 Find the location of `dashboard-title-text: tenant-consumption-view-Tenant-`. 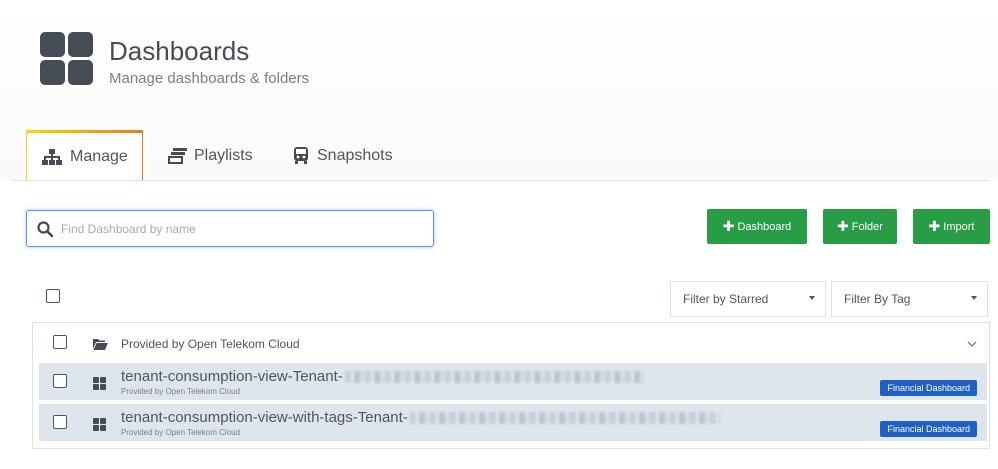

dashboard-title-text: tenant-consumption-view-Tenant- is located at coordinates (232, 376).